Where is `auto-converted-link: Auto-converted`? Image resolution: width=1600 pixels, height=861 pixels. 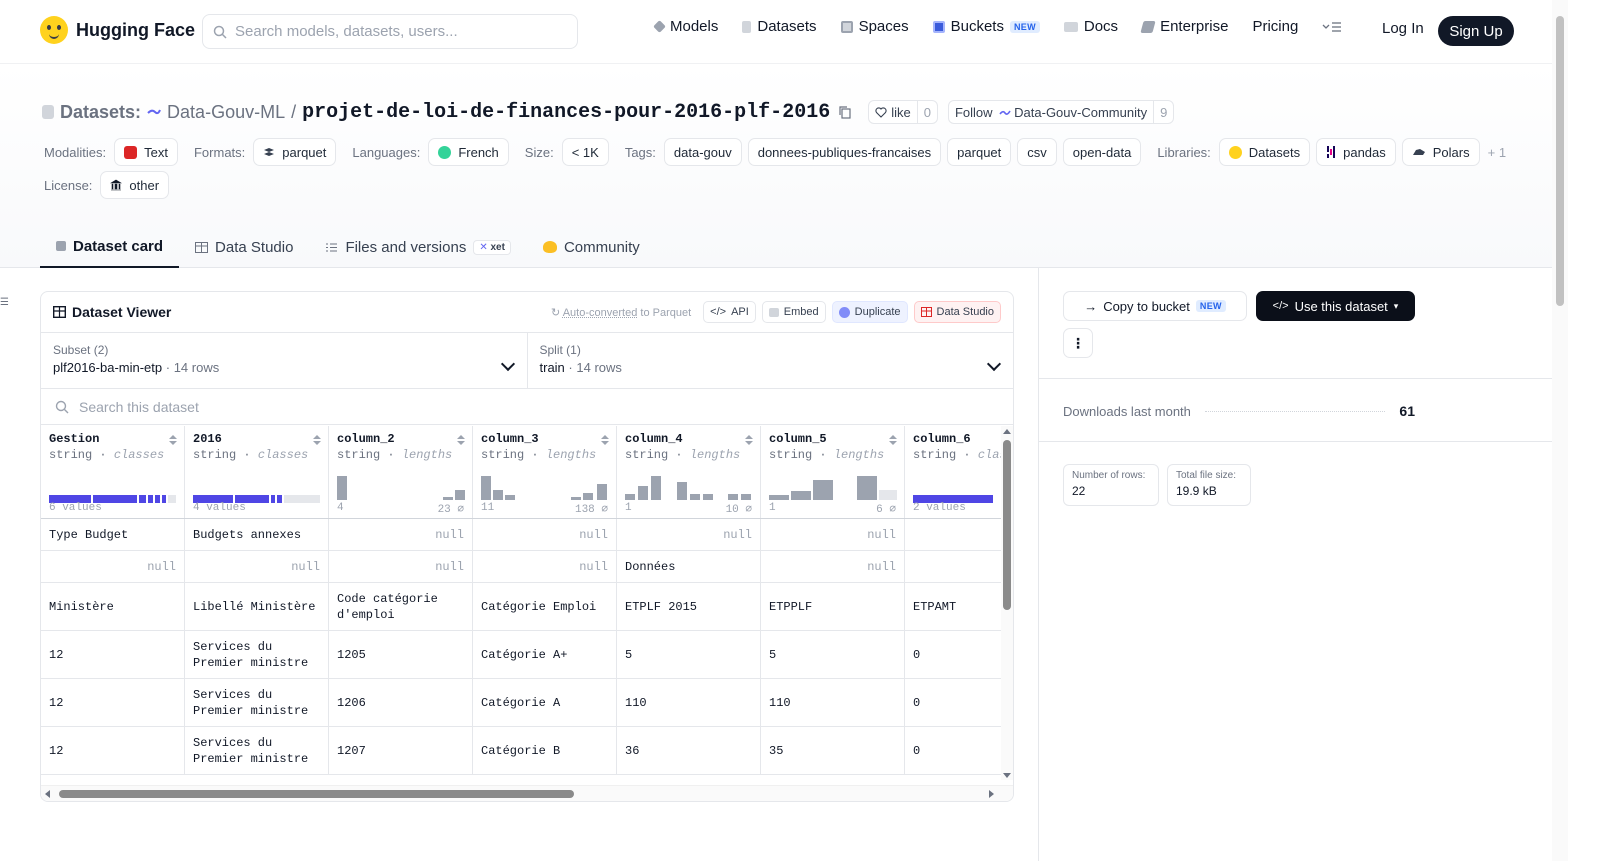
auto-converted-link: Auto-converted is located at coordinates (600, 313).